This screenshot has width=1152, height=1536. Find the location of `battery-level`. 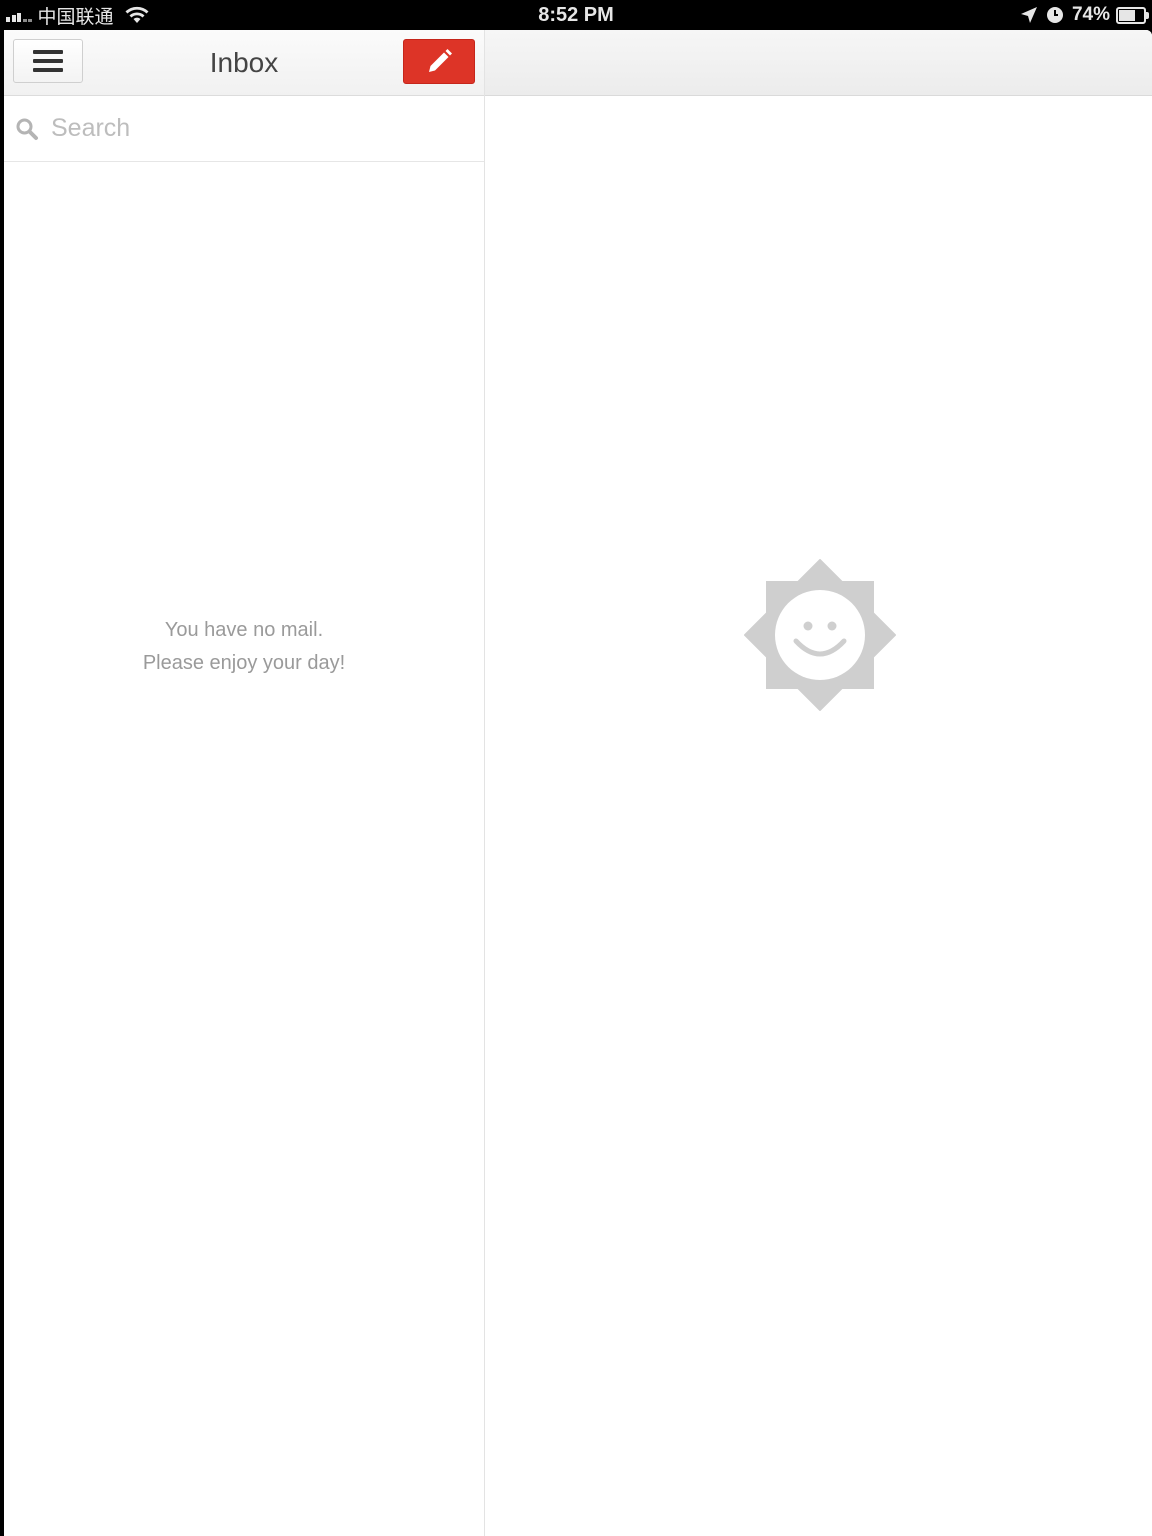

battery-level is located at coordinates (1127, 15).